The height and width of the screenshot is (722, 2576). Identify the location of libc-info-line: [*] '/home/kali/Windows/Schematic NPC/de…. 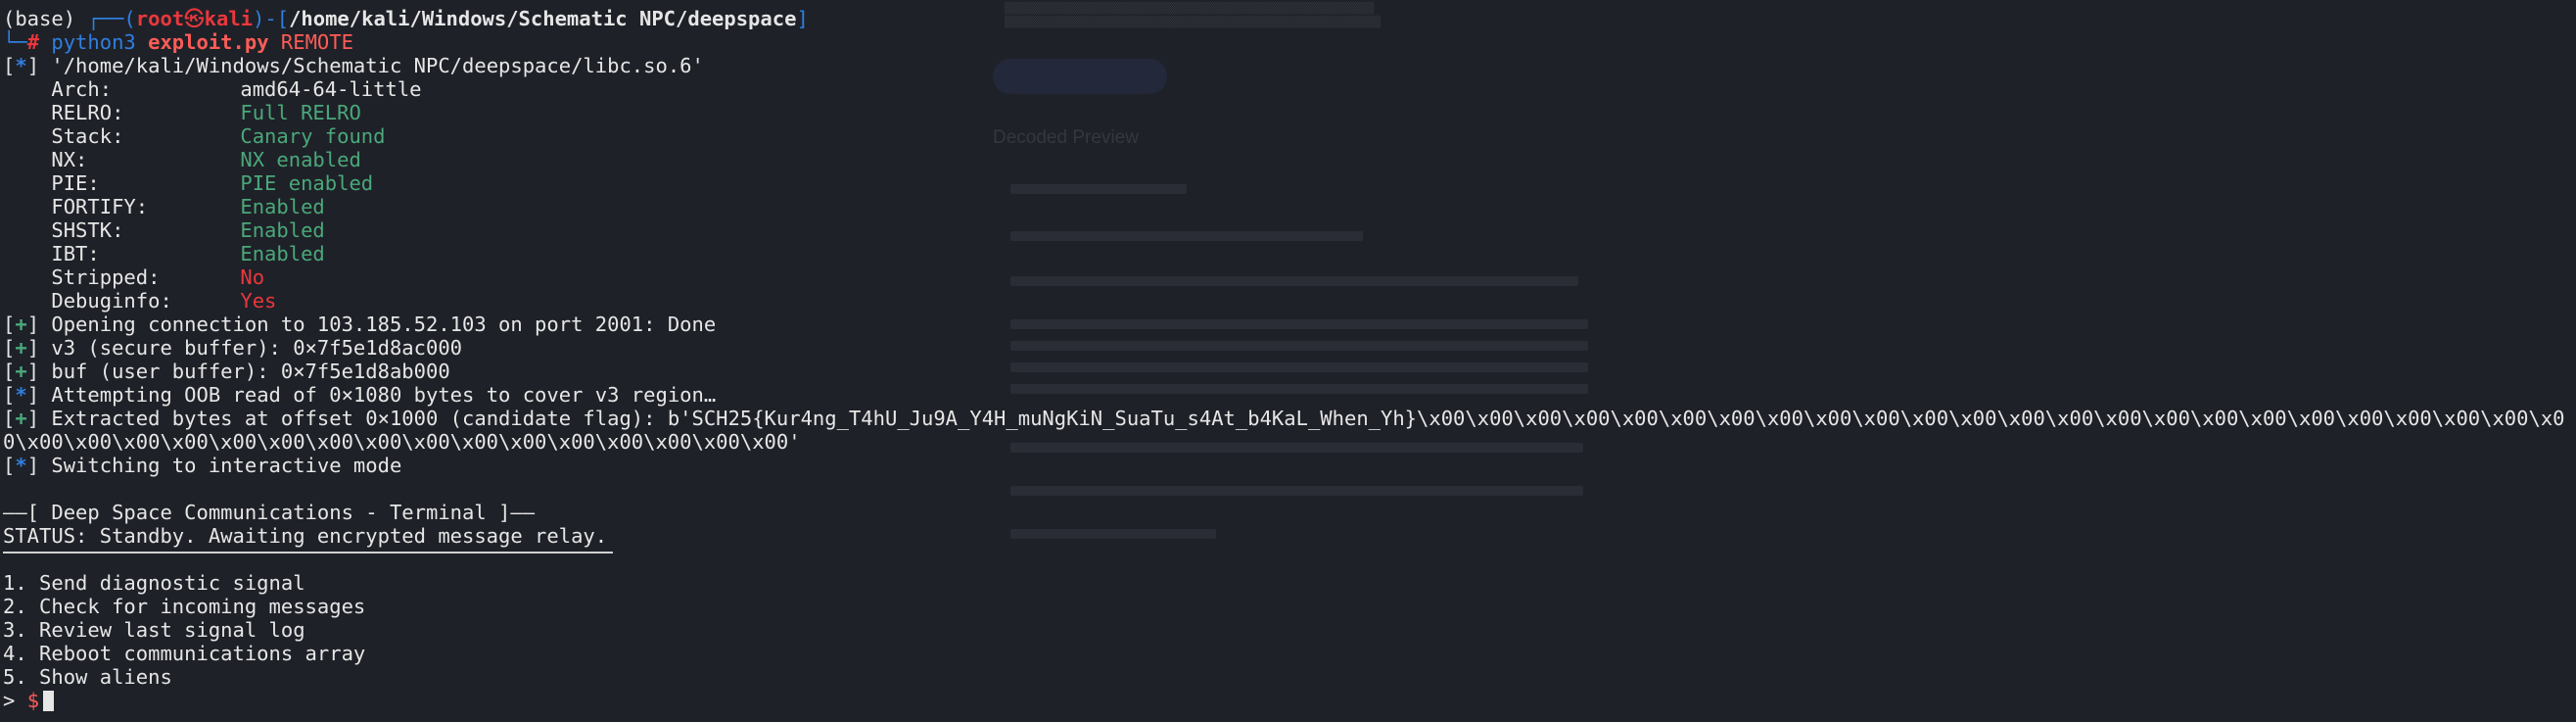
(353, 65).